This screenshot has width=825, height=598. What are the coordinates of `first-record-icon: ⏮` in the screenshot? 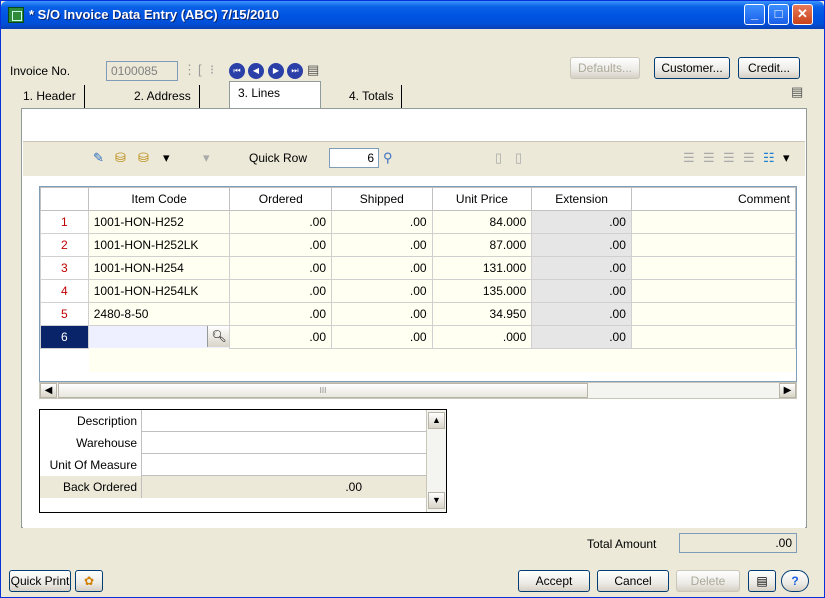 It's located at (237, 71).